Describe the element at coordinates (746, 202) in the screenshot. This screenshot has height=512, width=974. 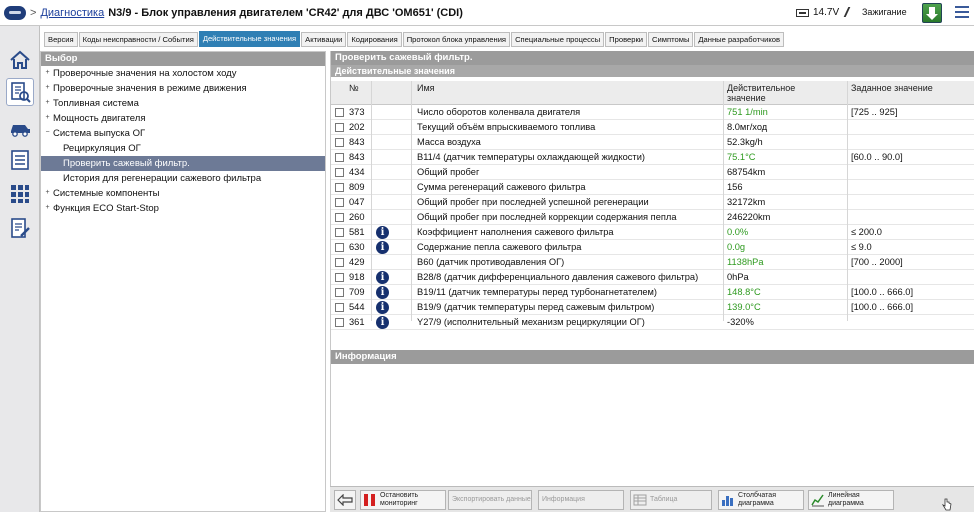
I see `row-actual-value: 32172km` at that location.